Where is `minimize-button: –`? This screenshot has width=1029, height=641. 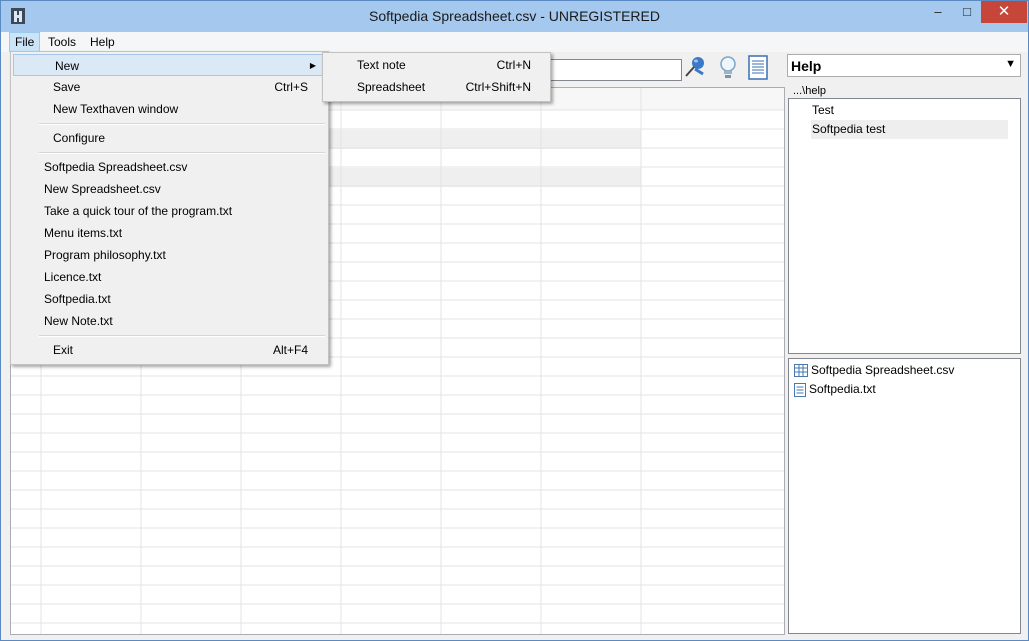 minimize-button: – is located at coordinates (938, 12).